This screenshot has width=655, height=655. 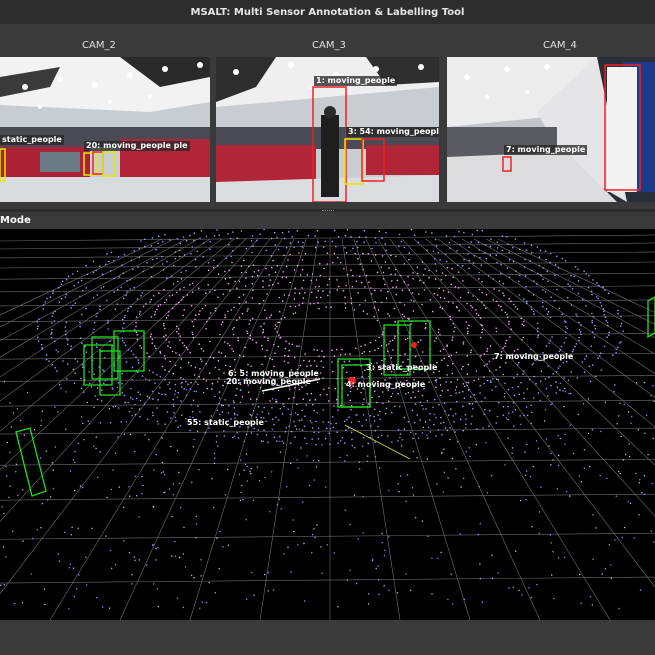 I want to click on label-20: 20: moving_people, so click(x=268, y=381).